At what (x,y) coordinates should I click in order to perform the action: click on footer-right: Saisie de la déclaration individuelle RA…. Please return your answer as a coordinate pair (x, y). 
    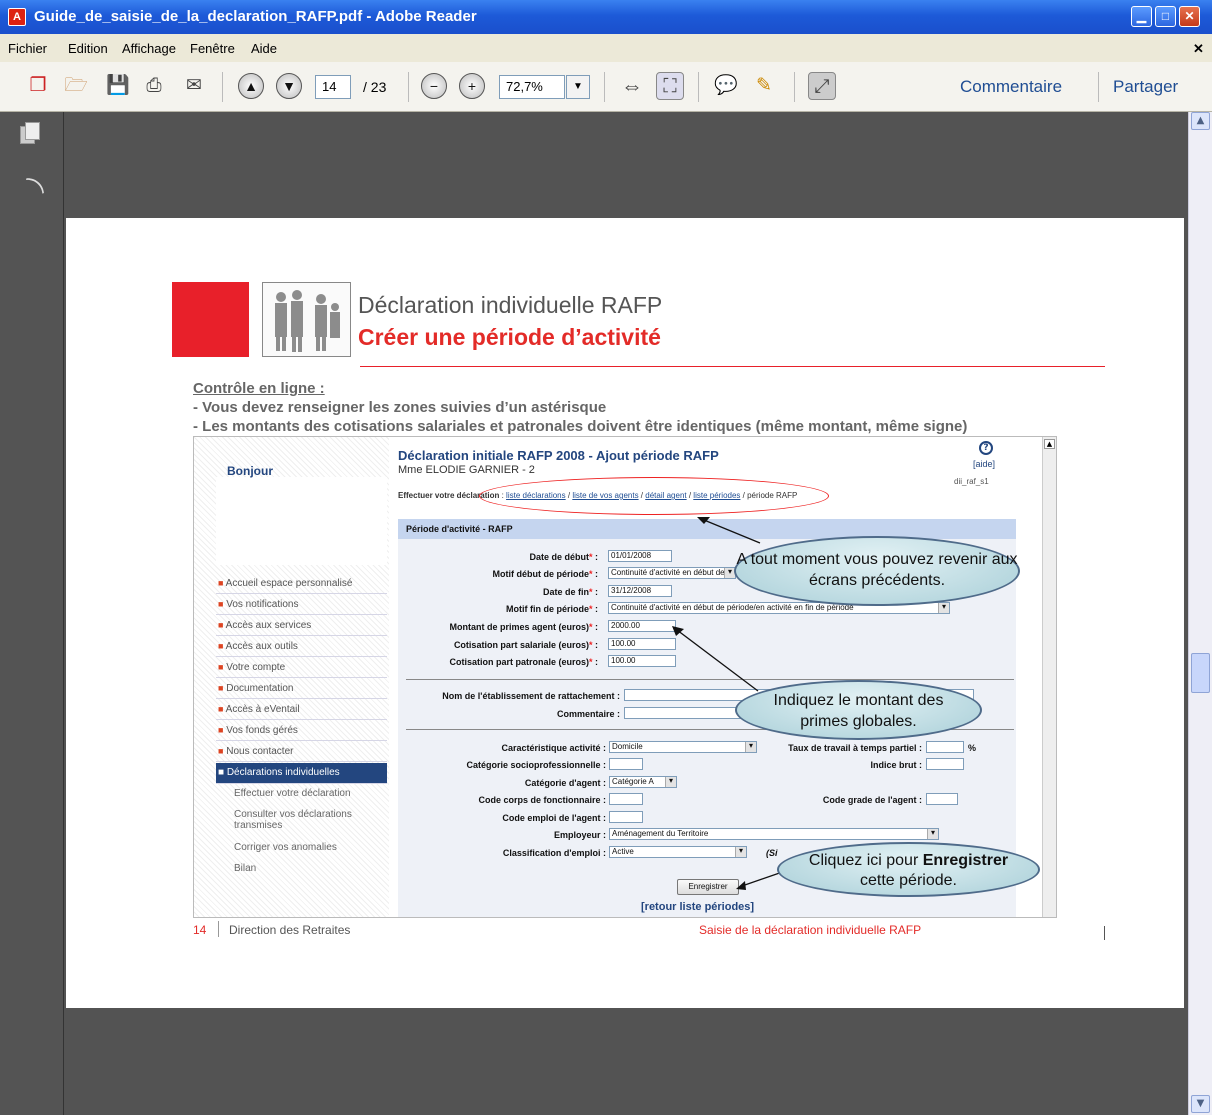
    Looking at the image, I should click on (810, 930).